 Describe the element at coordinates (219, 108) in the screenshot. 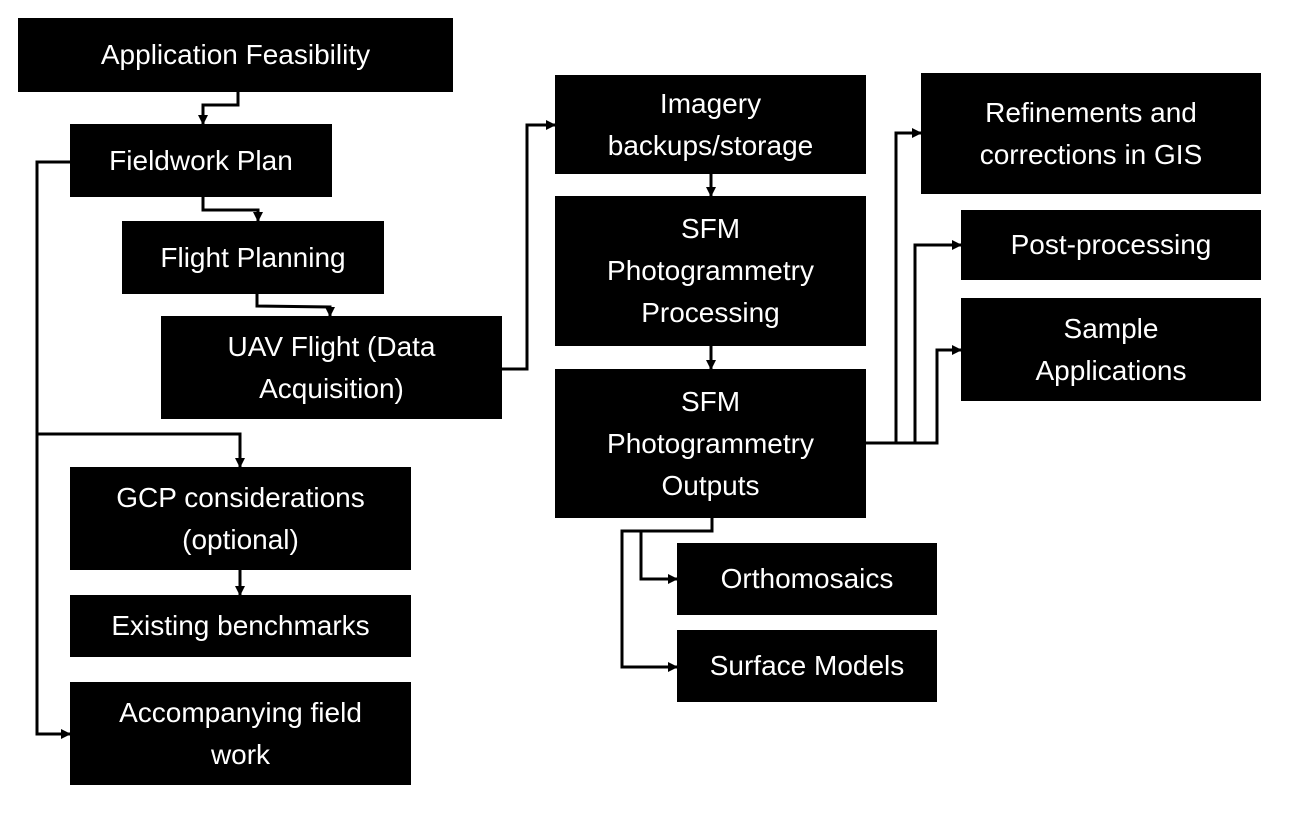

I see `arrow-feasibility-to-fieldwork` at that location.